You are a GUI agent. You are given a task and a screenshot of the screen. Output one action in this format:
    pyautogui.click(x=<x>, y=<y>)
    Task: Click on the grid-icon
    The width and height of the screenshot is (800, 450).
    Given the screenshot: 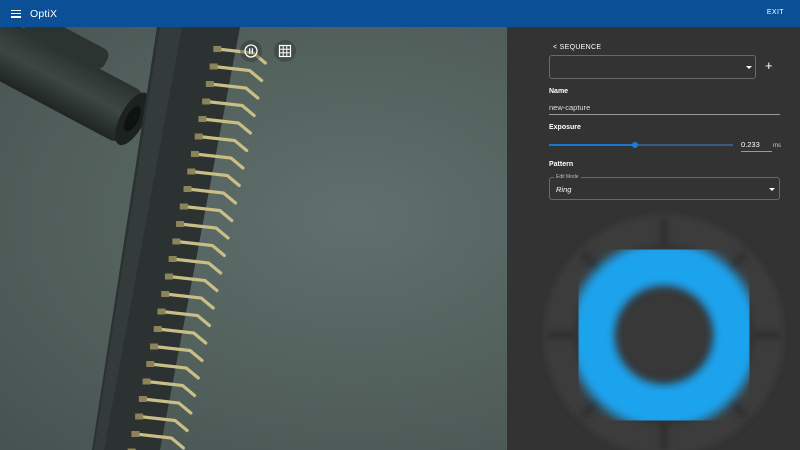 What is the action you would take?
    pyautogui.click(x=285, y=51)
    